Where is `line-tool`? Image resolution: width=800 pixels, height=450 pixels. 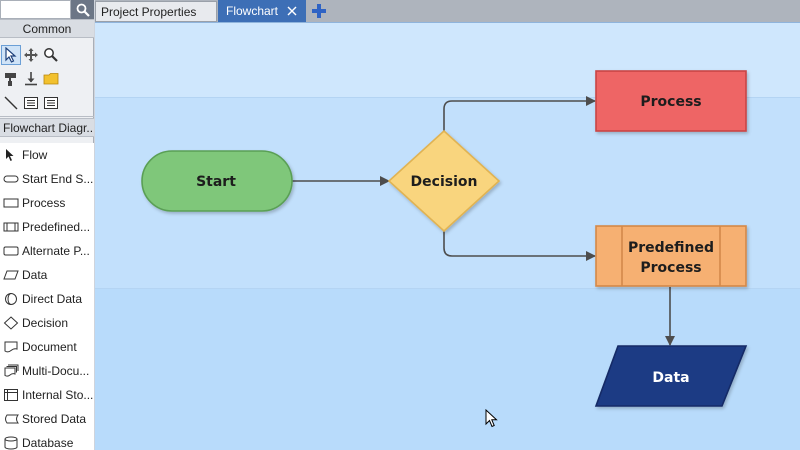
line-tool is located at coordinates (11, 103).